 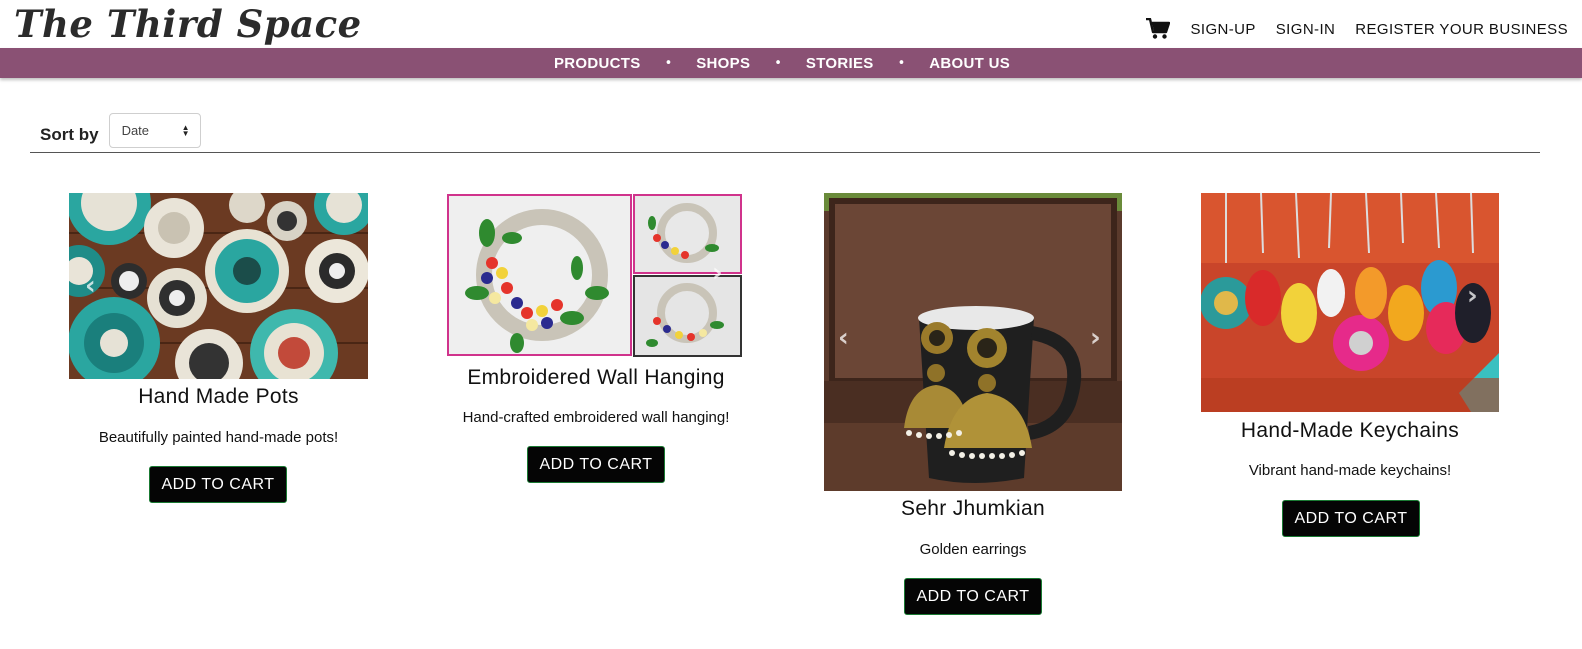 I want to click on product-title: Hand-Made Keychains, so click(x=1350, y=431).